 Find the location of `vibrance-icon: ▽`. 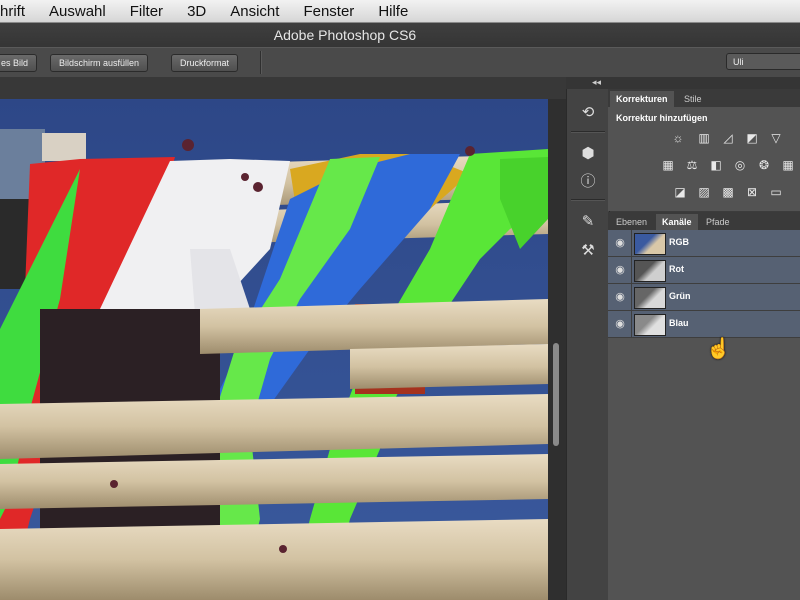

vibrance-icon: ▽ is located at coordinates (776, 138).